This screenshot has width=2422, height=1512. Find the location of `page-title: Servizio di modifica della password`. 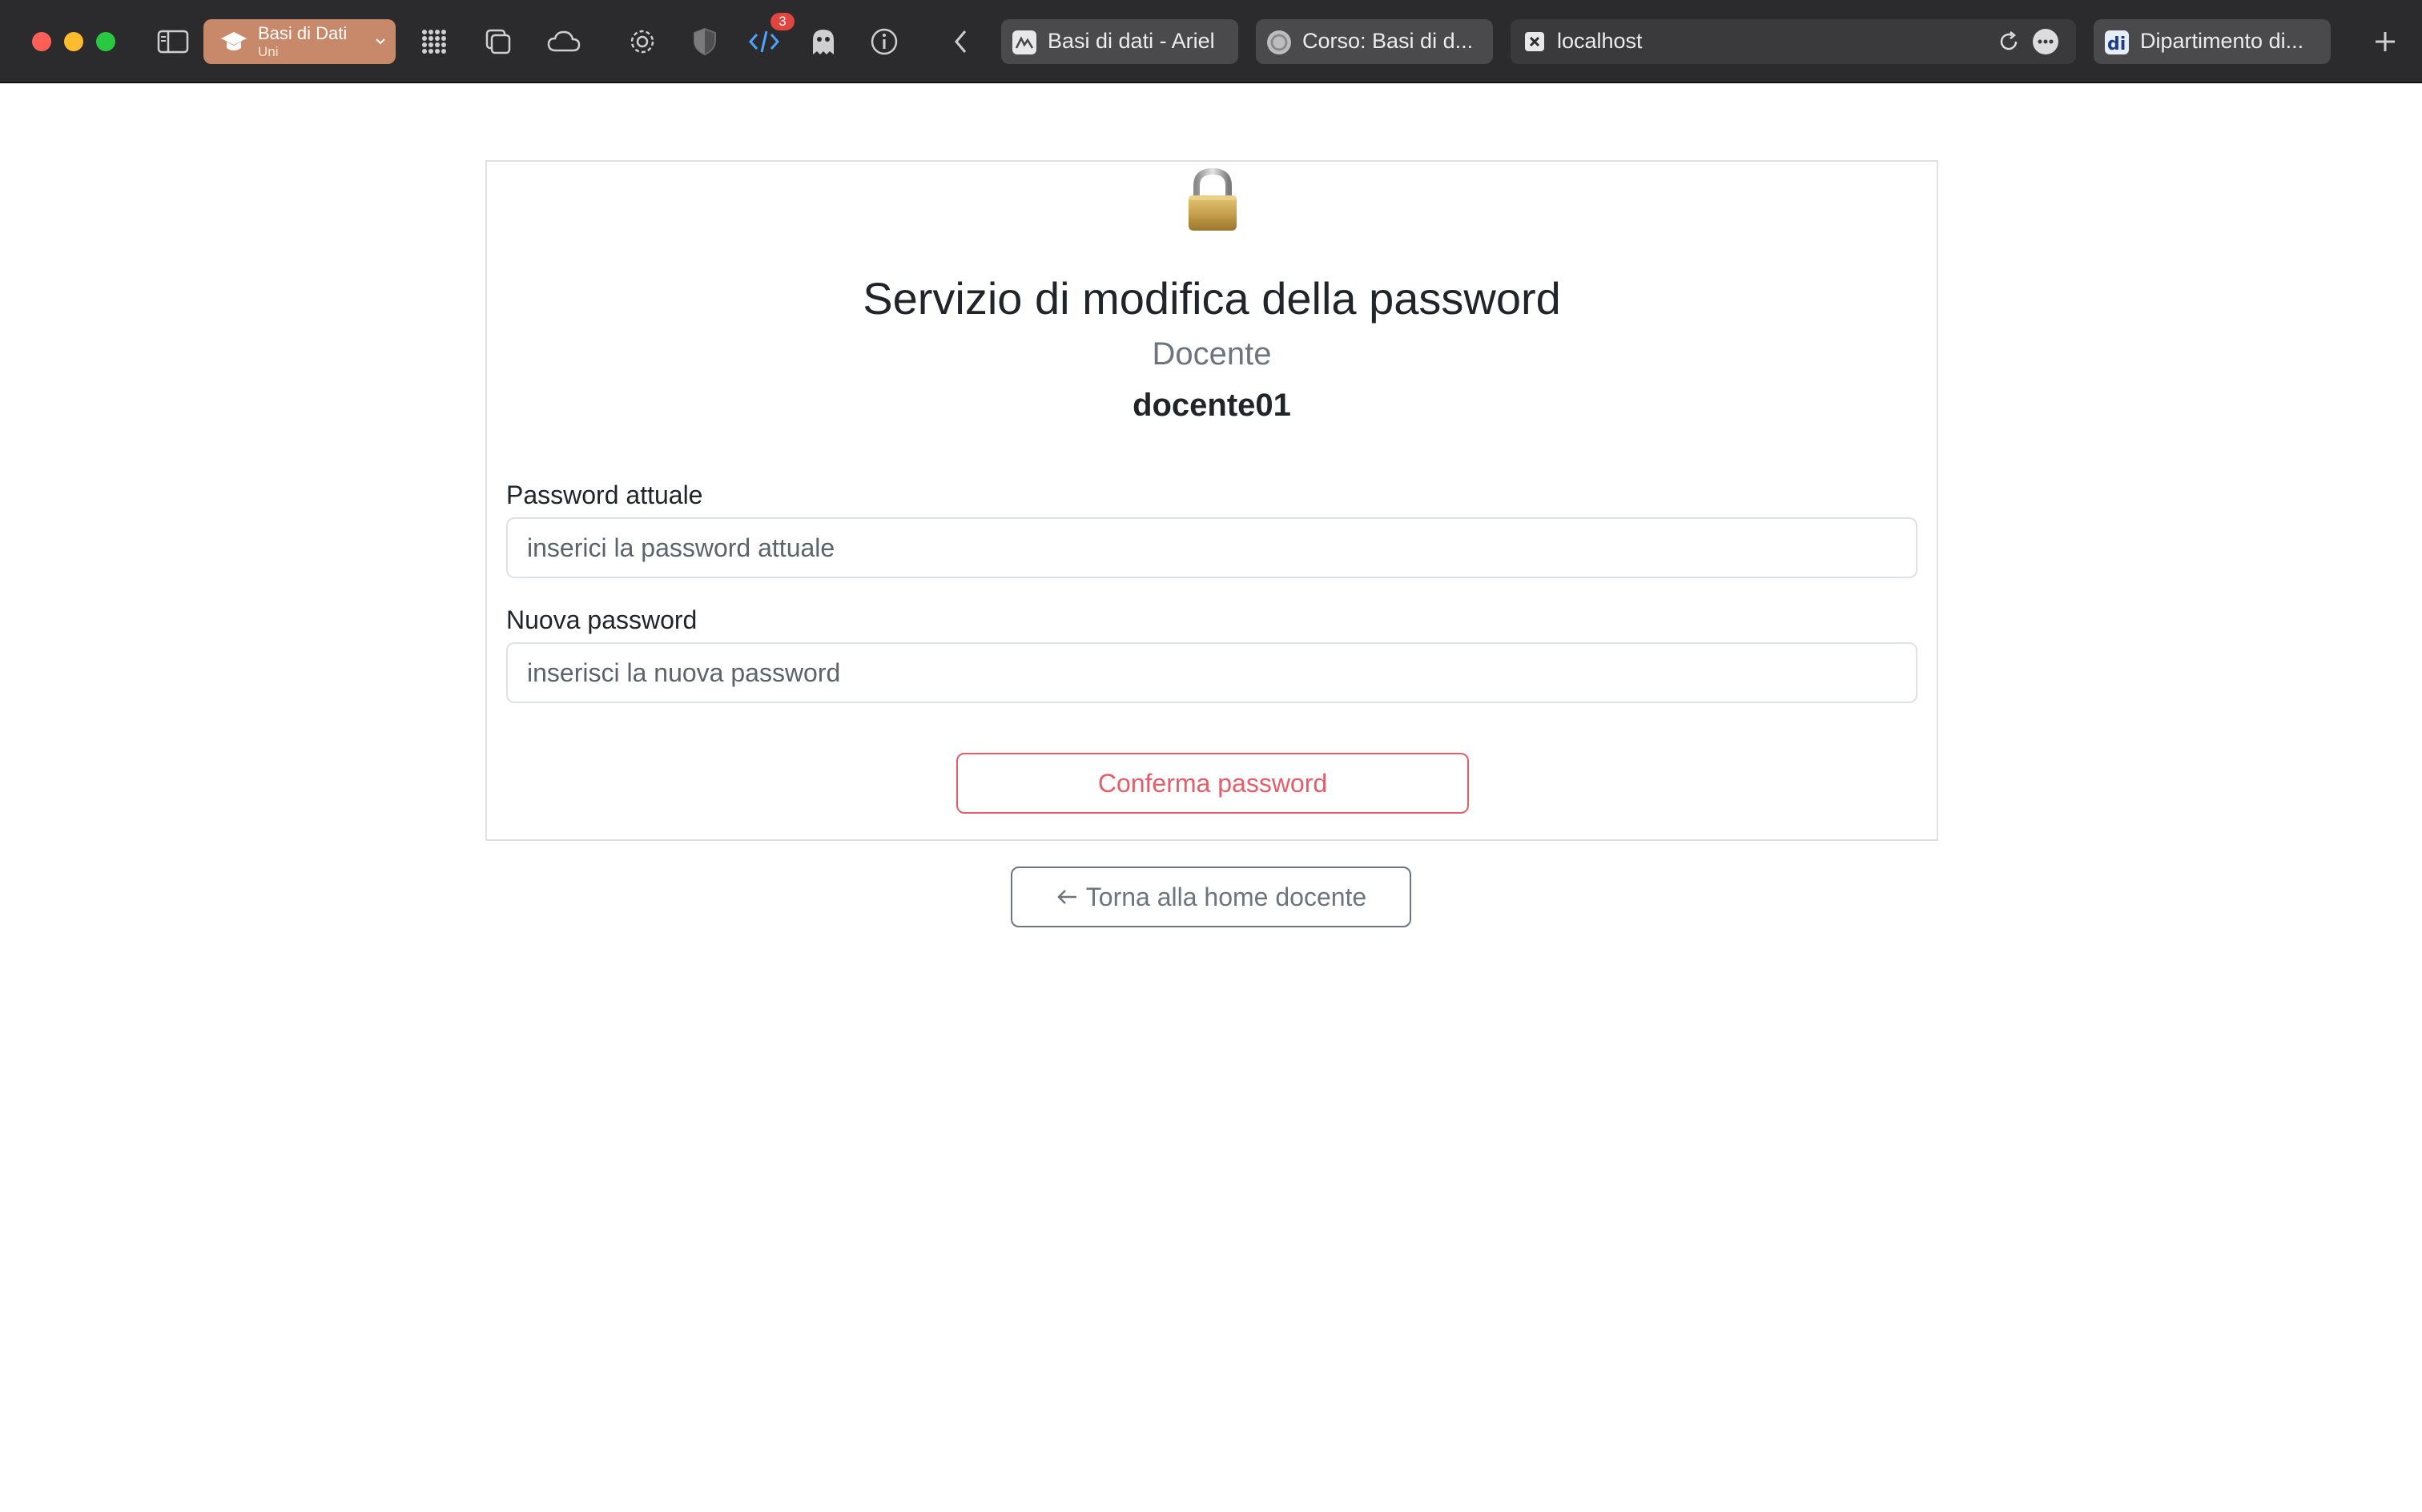

page-title: Servizio di modifica della password is located at coordinates (1212, 298).